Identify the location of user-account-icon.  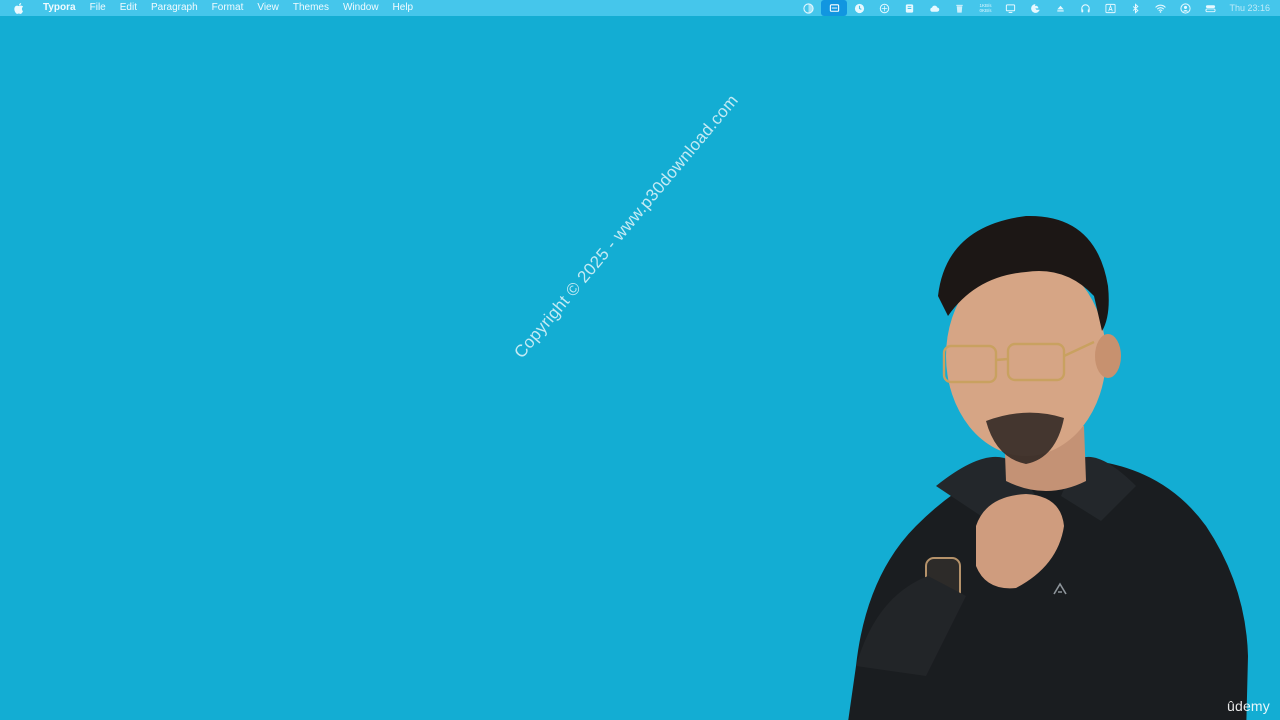
(1185, 8).